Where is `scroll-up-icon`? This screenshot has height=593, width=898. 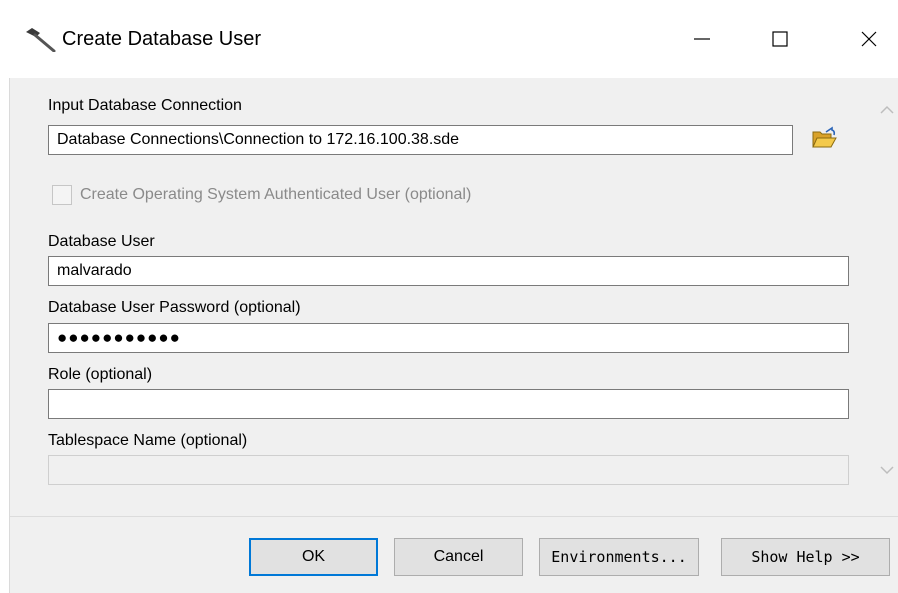 scroll-up-icon is located at coordinates (887, 110).